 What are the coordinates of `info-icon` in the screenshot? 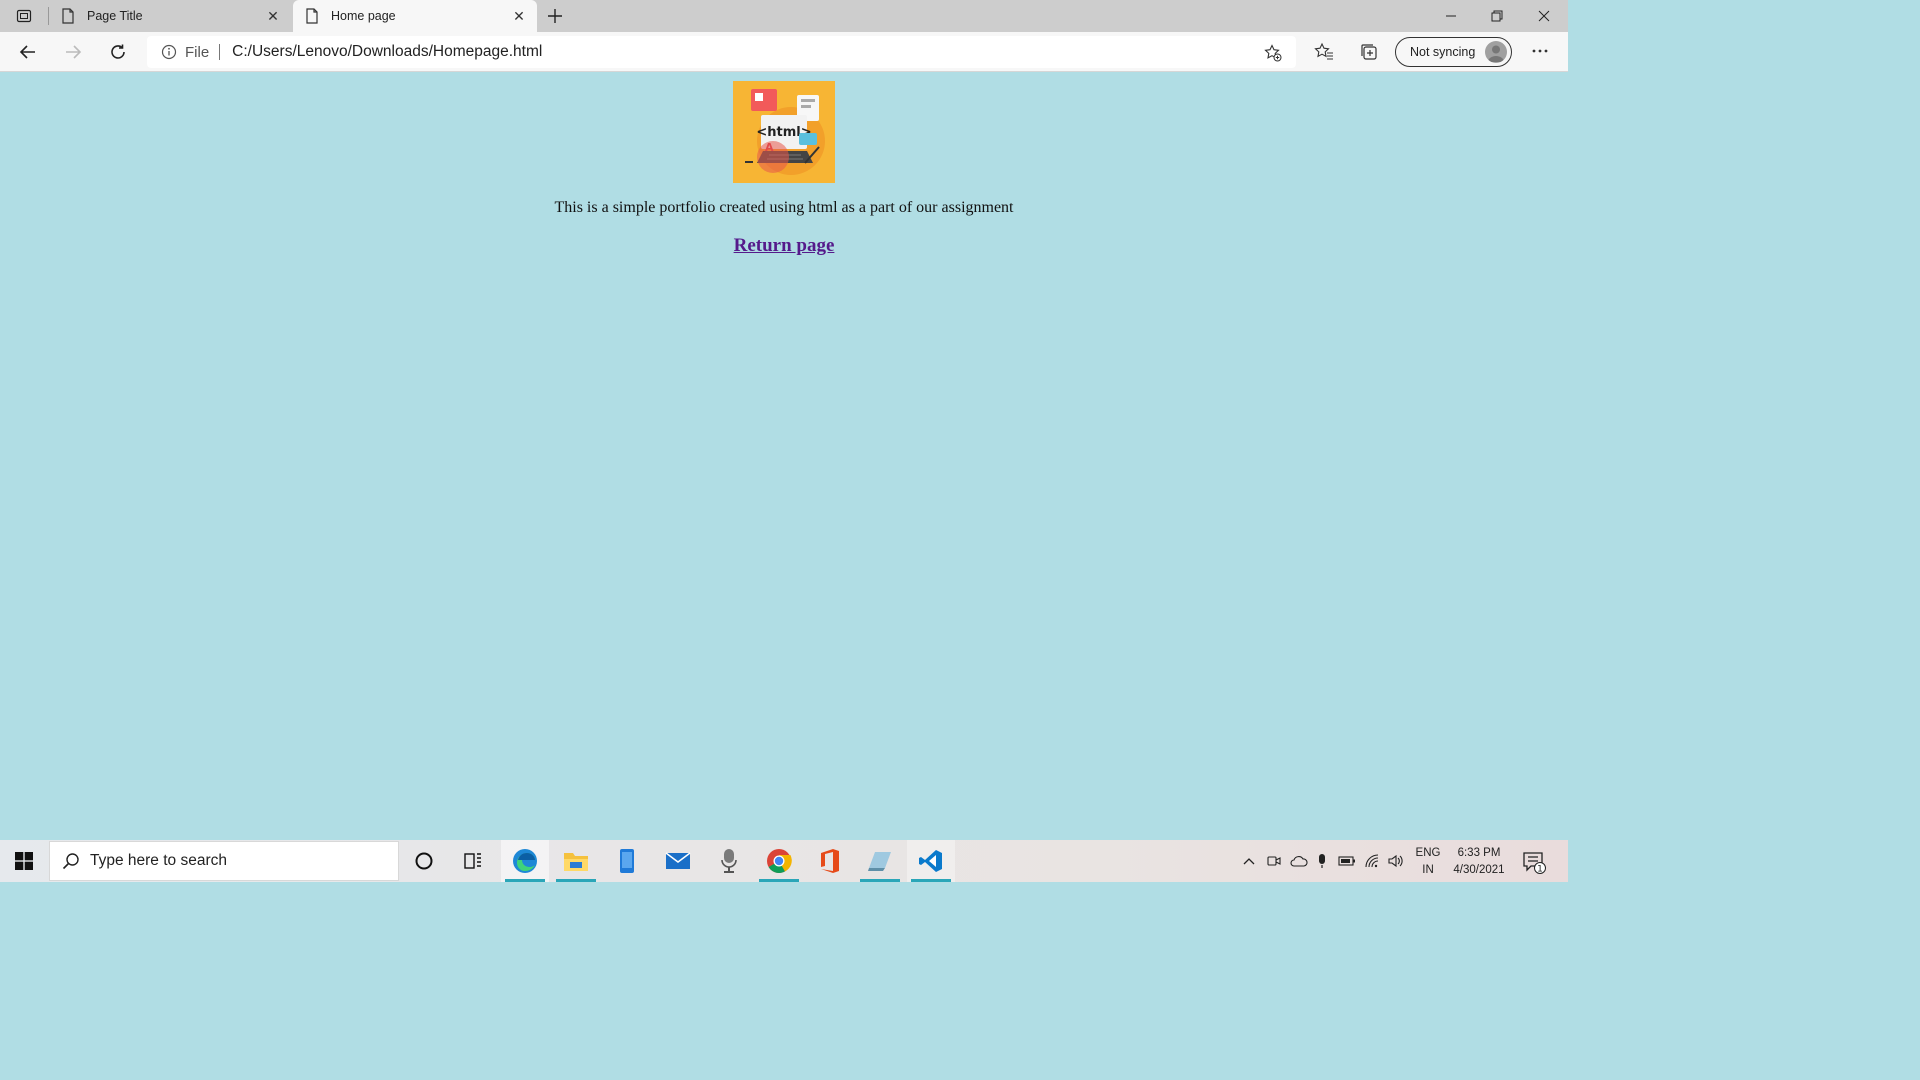 It's located at (169, 52).